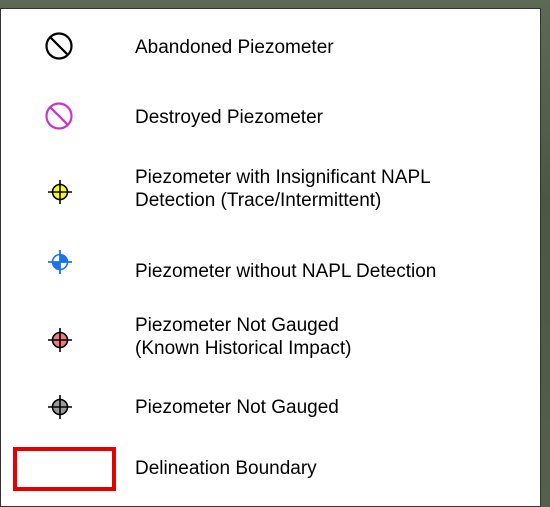 Image resolution: width=550 pixels, height=507 pixels. I want to click on legend-label: Destroyed Piezometer, so click(229, 117).